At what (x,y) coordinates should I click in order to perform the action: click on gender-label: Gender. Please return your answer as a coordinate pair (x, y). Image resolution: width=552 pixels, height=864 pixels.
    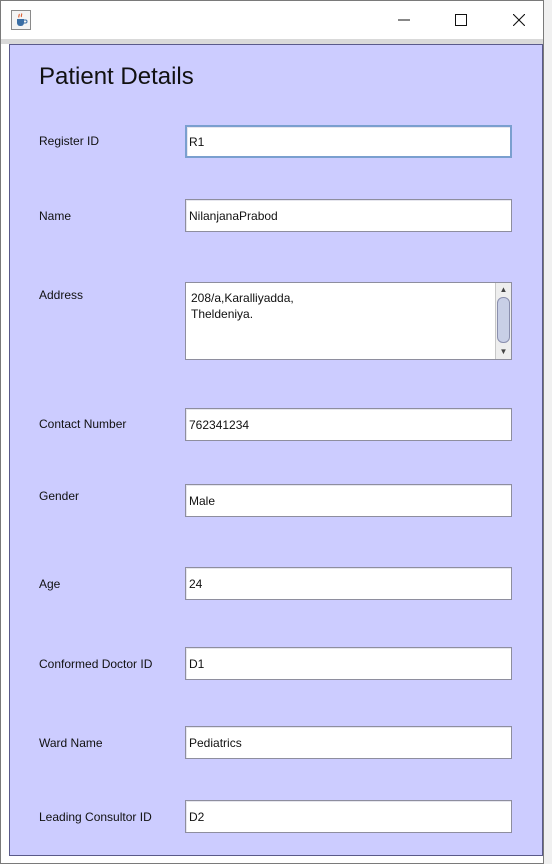
    Looking at the image, I should click on (59, 496).